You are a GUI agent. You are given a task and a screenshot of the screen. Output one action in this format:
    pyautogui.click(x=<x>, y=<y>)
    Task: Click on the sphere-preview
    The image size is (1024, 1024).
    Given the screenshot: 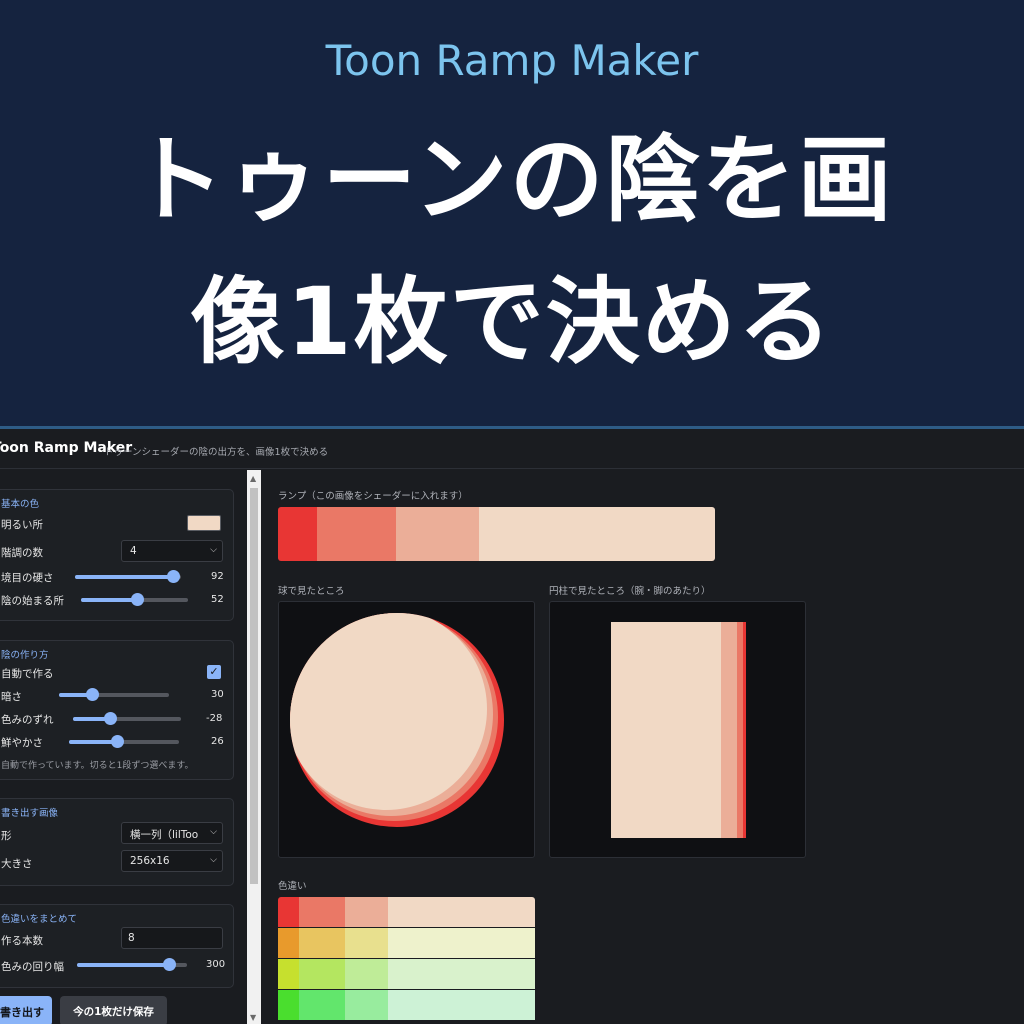 What is the action you would take?
    pyautogui.click(x=406, y=729)
    